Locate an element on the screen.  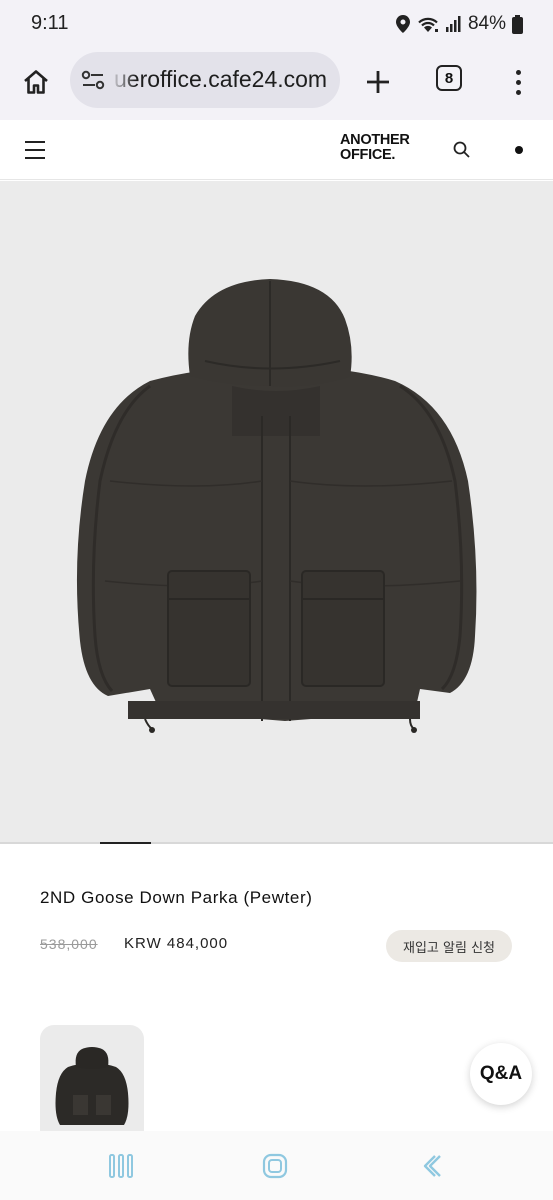
hamburger-menu-icon is located at coordinates (35, 150).